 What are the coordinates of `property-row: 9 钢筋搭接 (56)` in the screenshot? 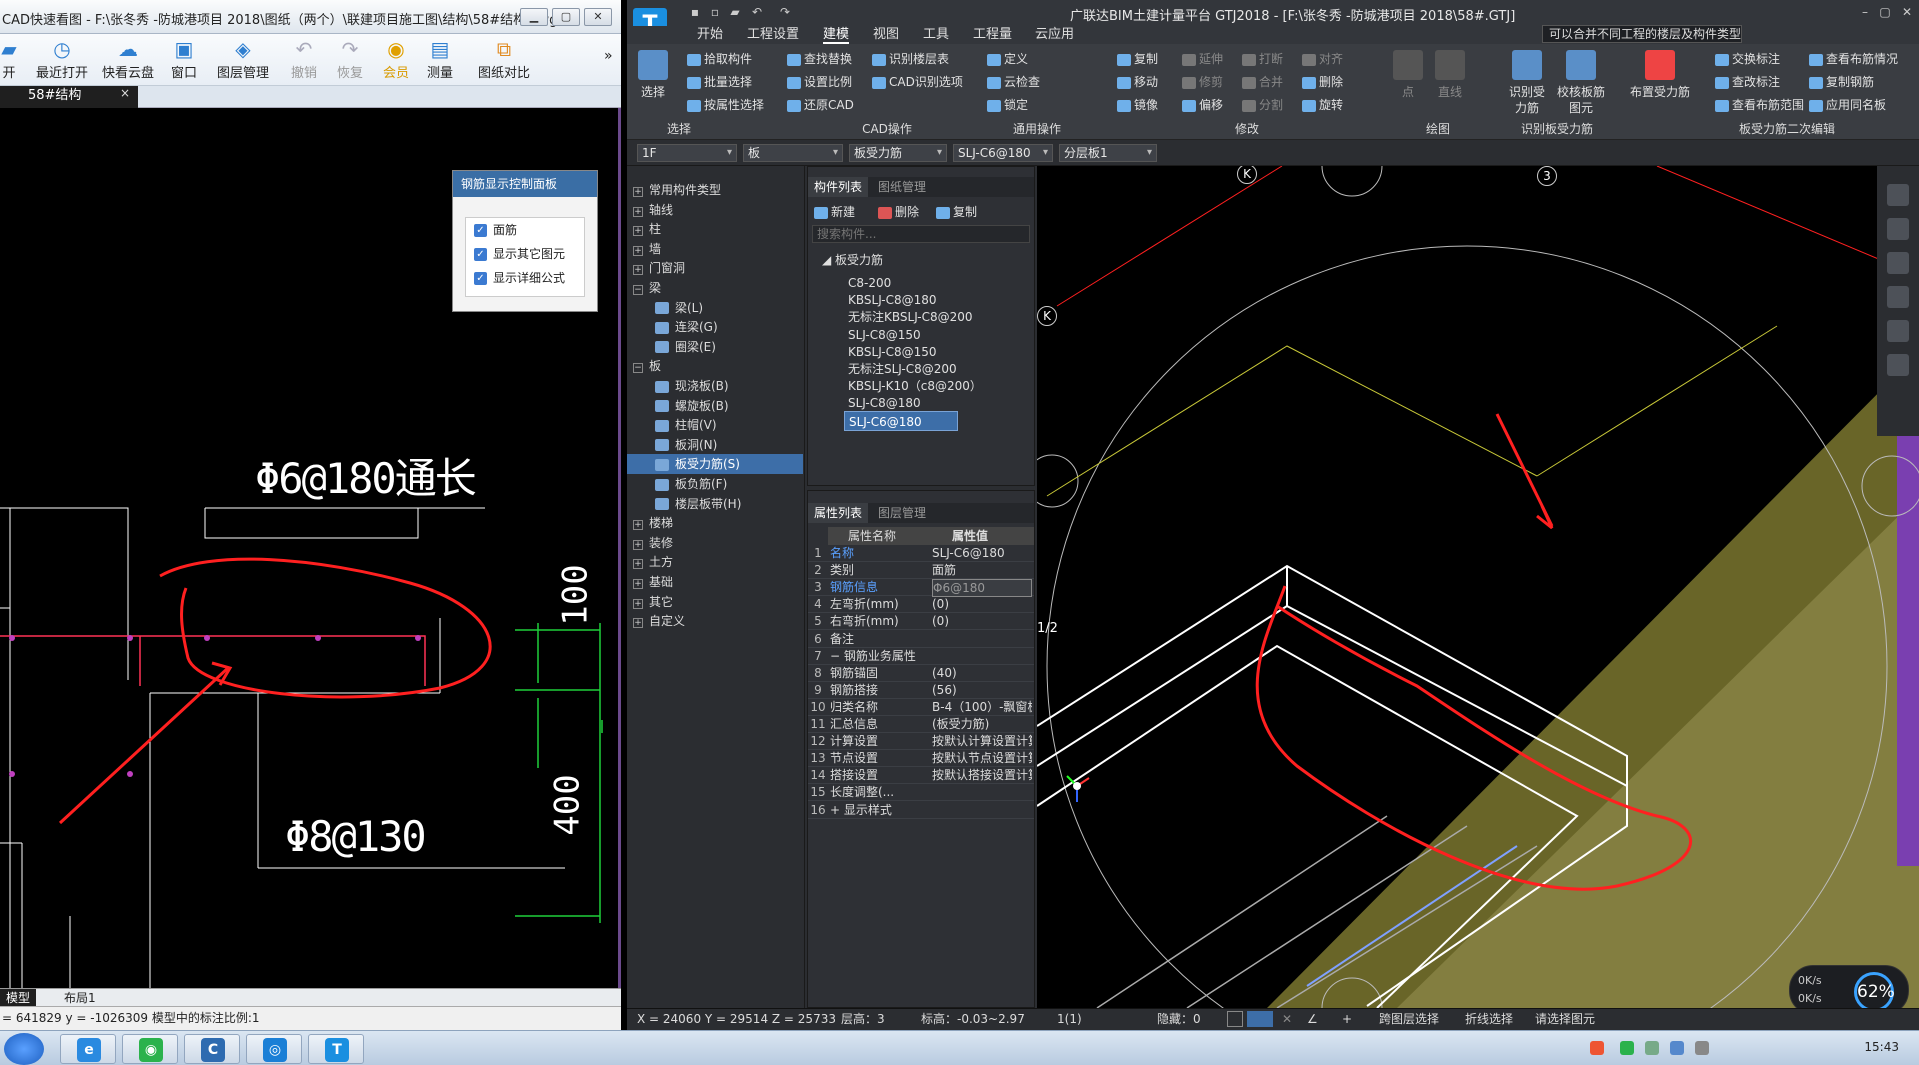 It's located at (921, 690).